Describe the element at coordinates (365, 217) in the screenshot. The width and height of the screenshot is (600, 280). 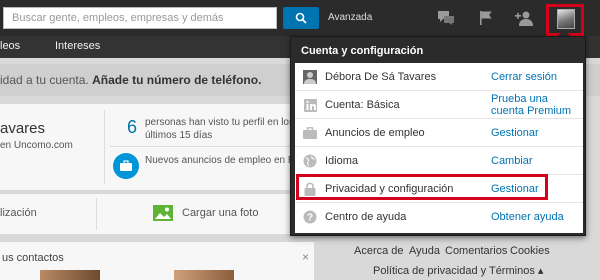
I see `menu-item-label: Centro de ayuda` at that location.